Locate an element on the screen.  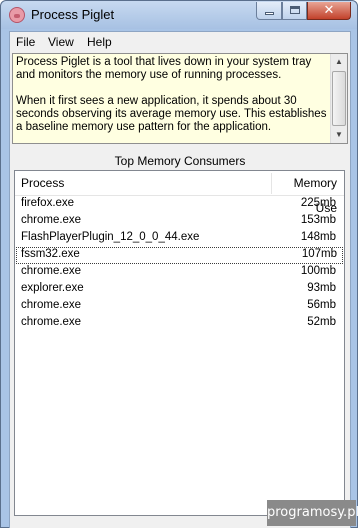
process-name: fssm32.exe is located at coordinates (50, 254).